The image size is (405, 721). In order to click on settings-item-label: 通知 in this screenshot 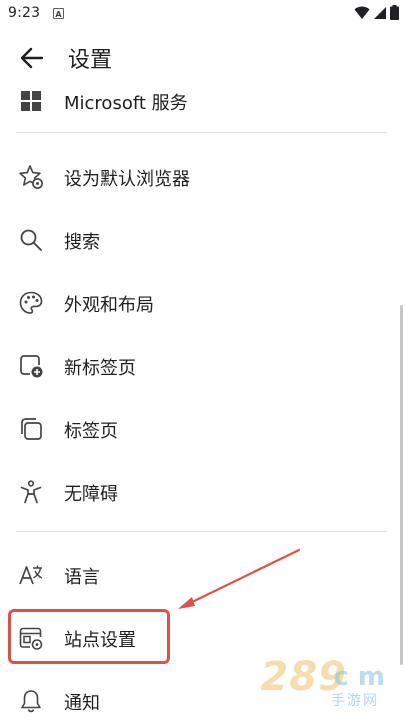, I will do `click(82, 703)`.